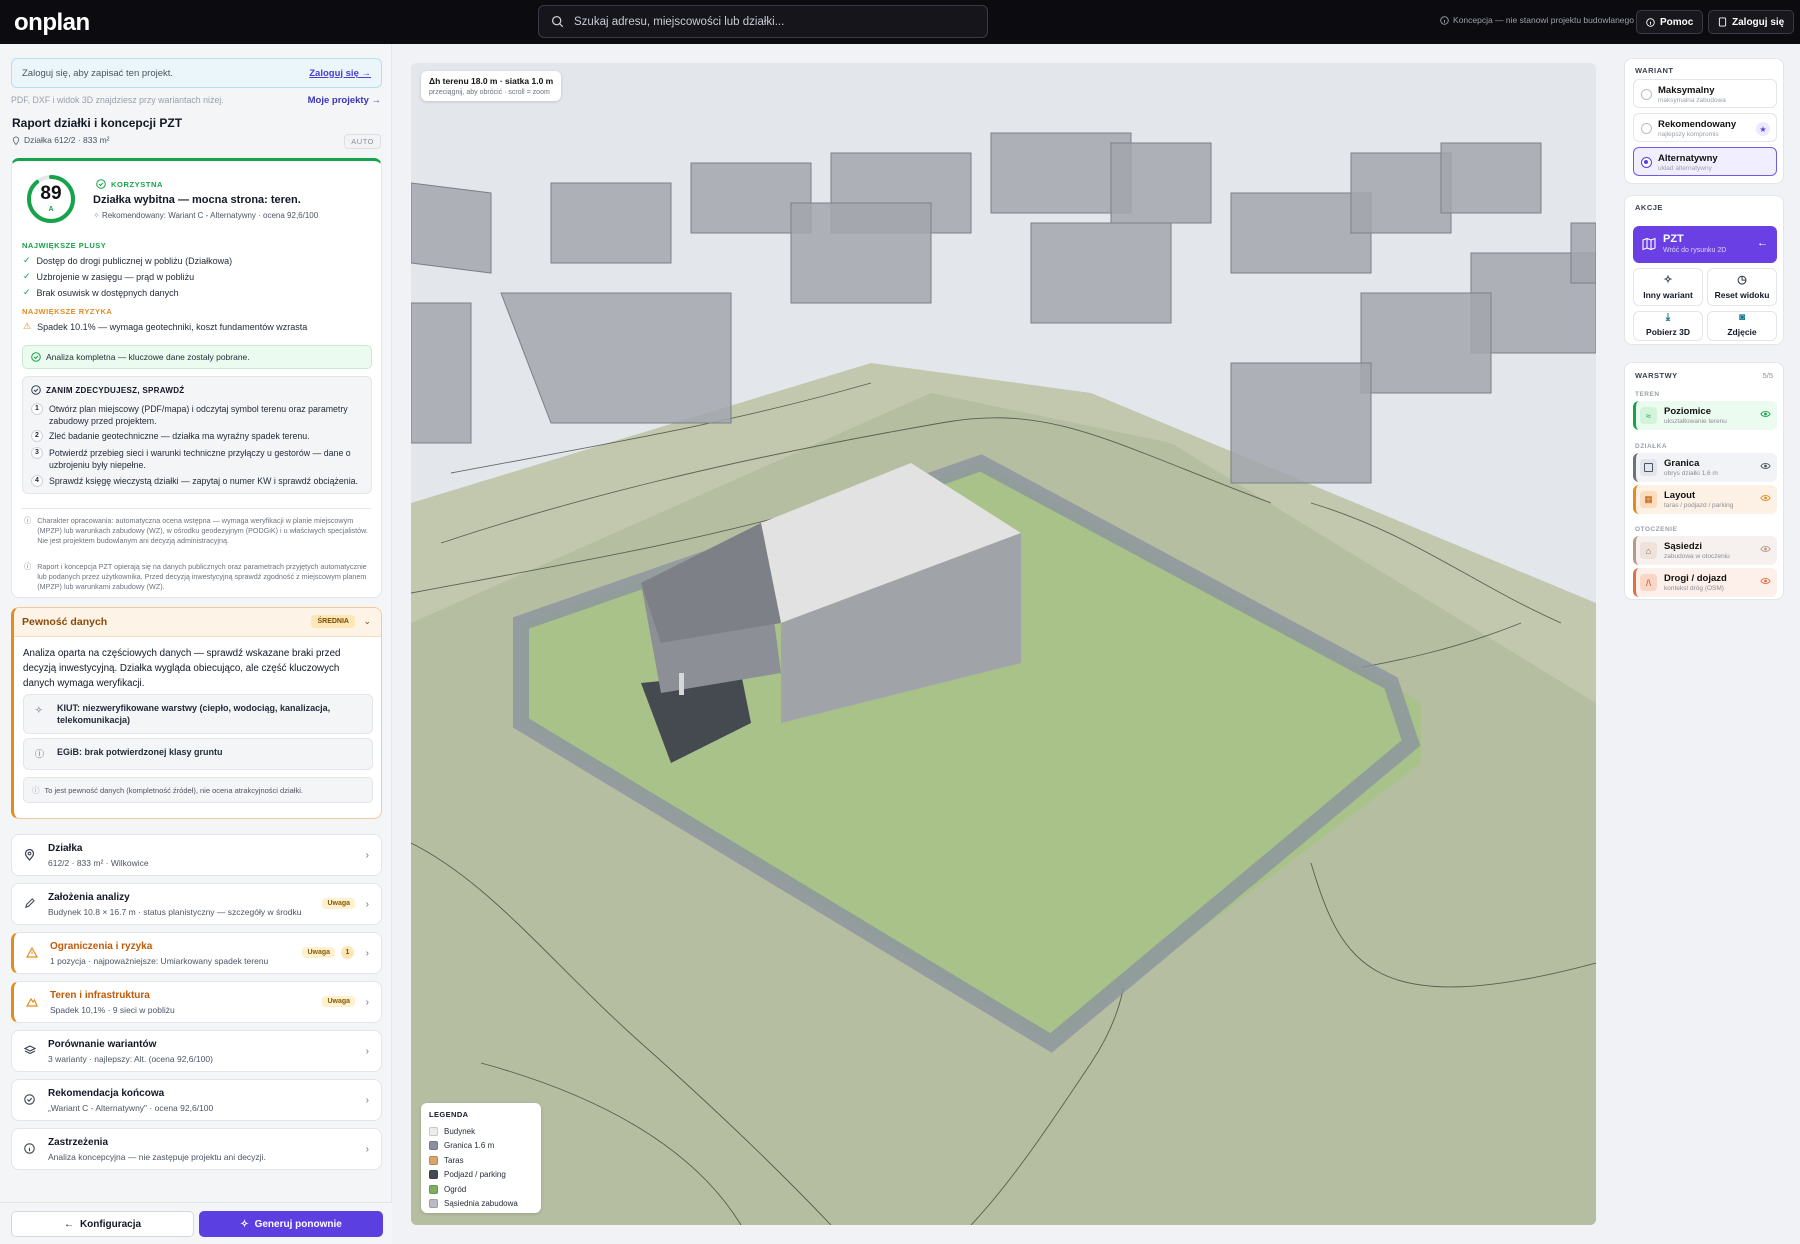  I want to click on search-icon, so click(557, 21).